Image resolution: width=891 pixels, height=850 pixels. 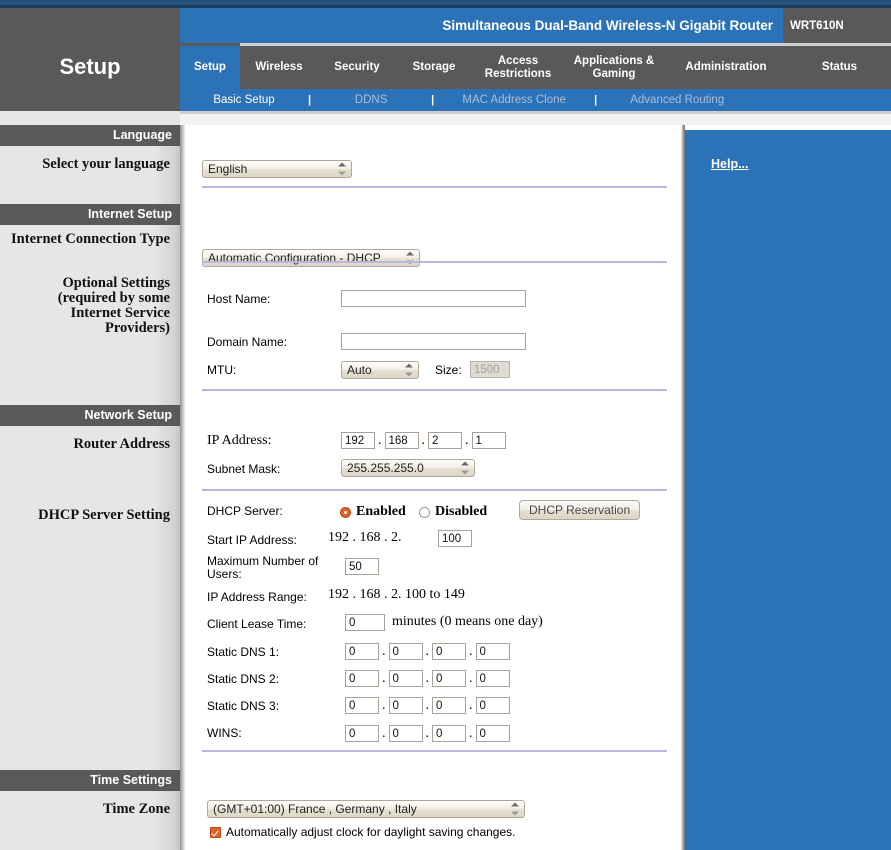 I want to click on tab-applications-gaming: Applications & Gaming, so click(x=614, y=67).